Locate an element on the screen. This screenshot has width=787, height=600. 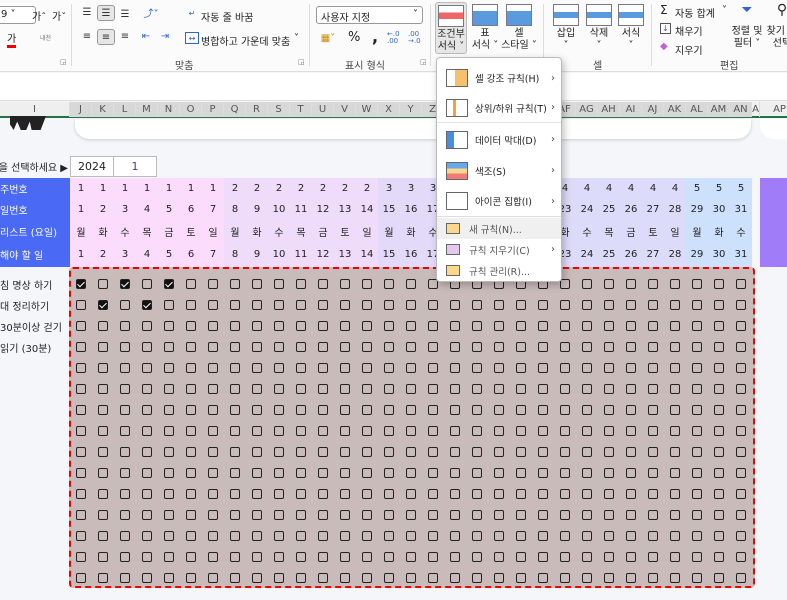
align-center-icon: ≡ is located at coordinates (106, 37).